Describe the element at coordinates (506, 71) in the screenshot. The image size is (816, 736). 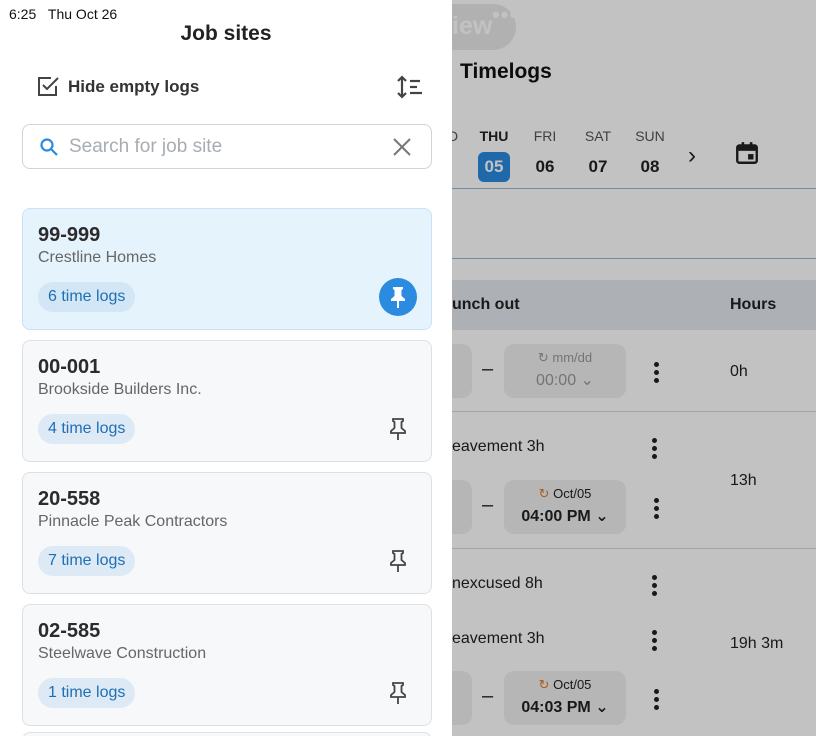
I see `page-title: Timelogs` at that location.